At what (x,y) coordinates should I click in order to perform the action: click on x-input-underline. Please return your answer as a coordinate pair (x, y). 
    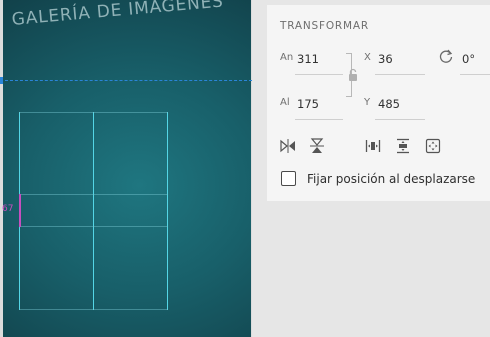
    Looking at the image, I should click on (400, 74).